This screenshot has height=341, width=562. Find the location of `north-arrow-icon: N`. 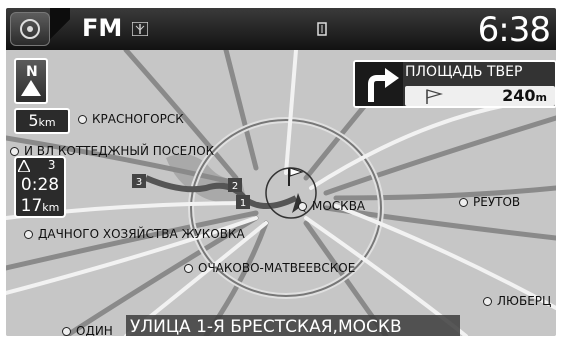

north-arrow-icon: N is located at coordinates (31, 80).